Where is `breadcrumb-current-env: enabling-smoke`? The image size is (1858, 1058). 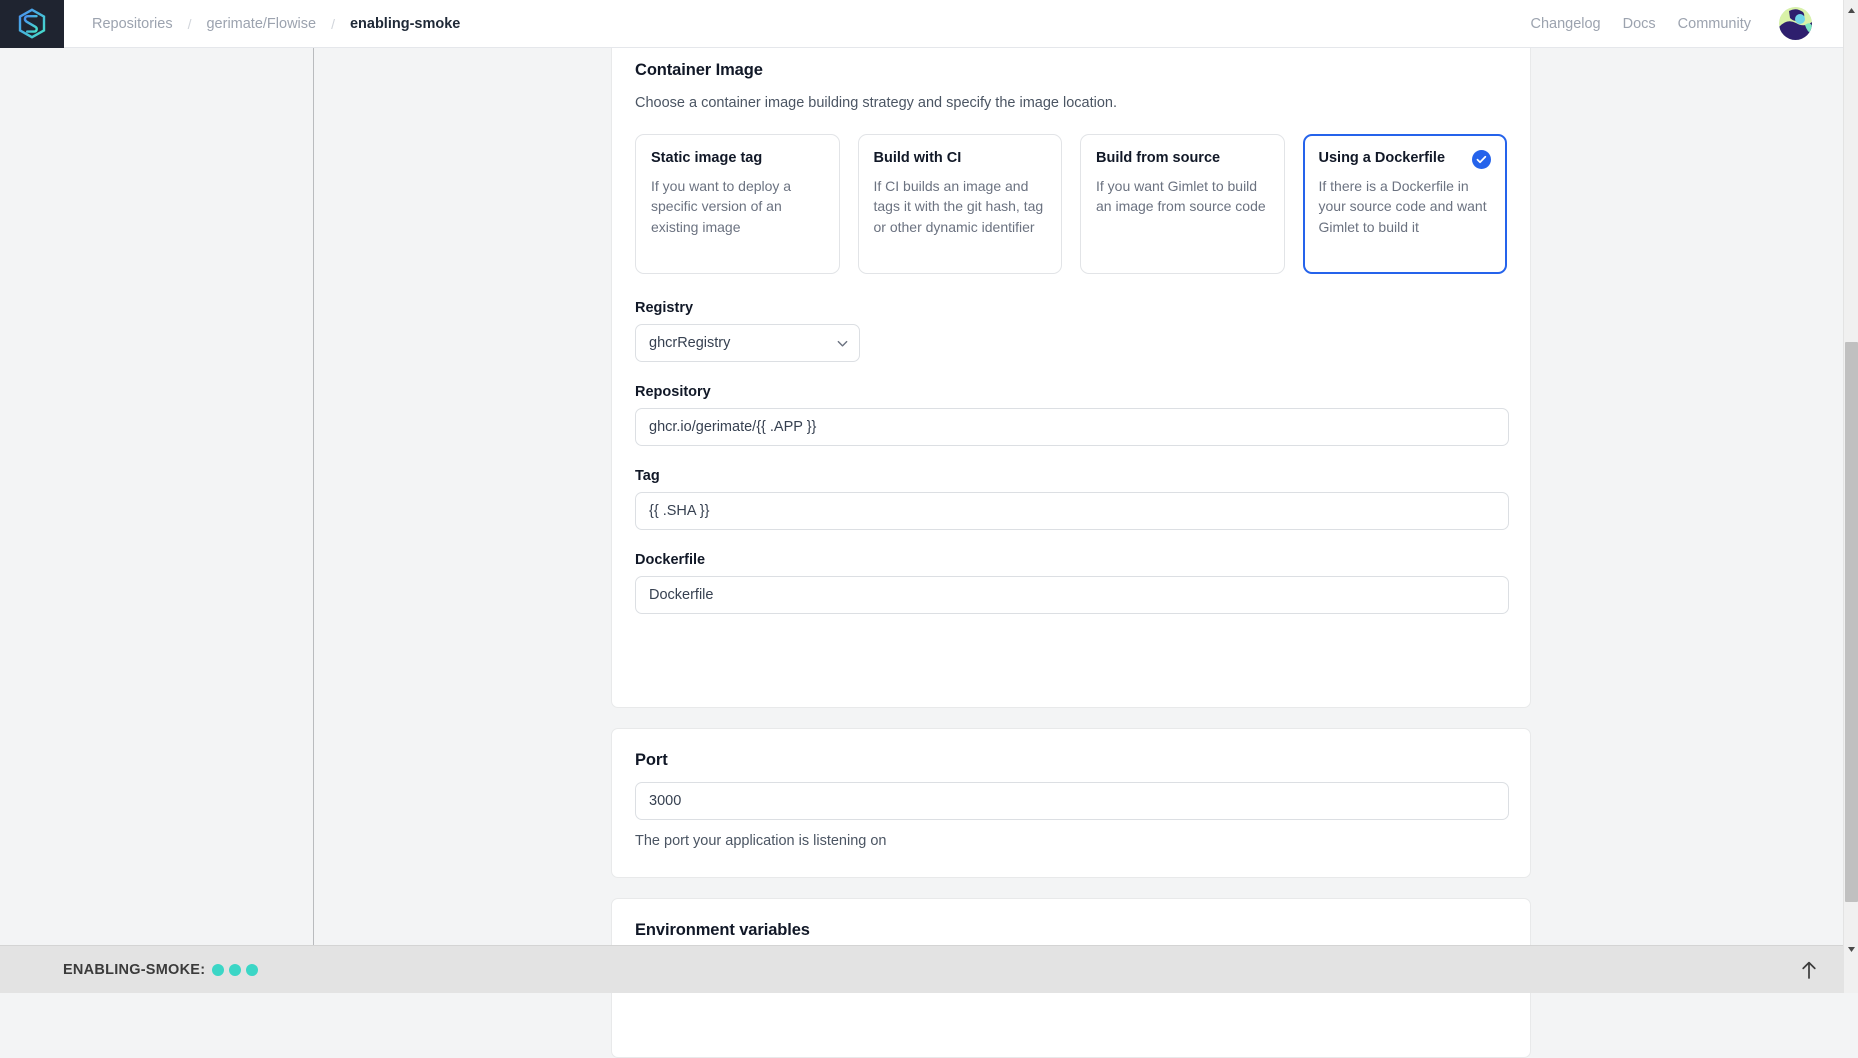 breadcrumb-current-env: enabling-smoke is located at coordinates (405, 23).